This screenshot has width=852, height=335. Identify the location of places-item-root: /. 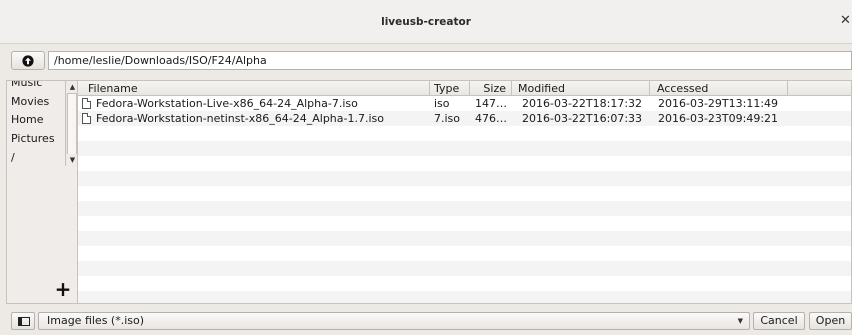
(13, 157).